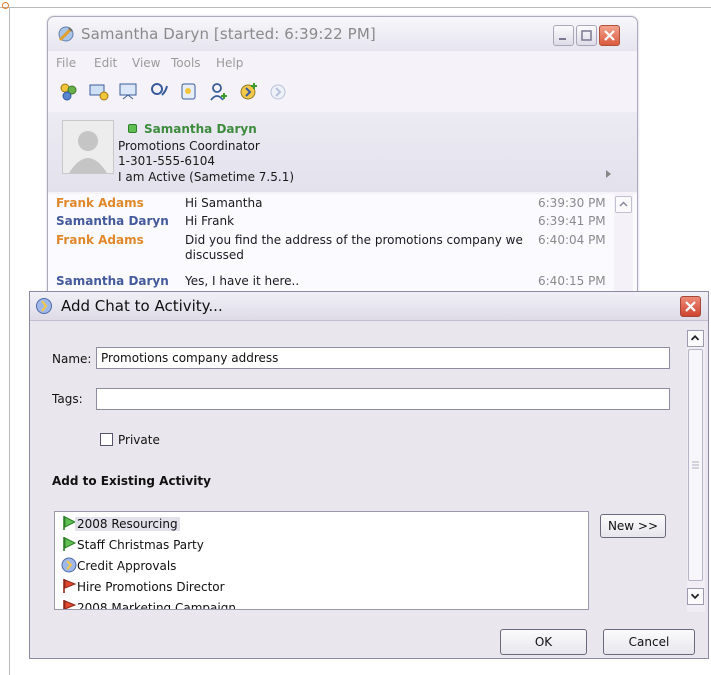 The height and width of the screenshot is (675, 711). I want to click on activity-label: Credit Approvals, so click(127, 566).